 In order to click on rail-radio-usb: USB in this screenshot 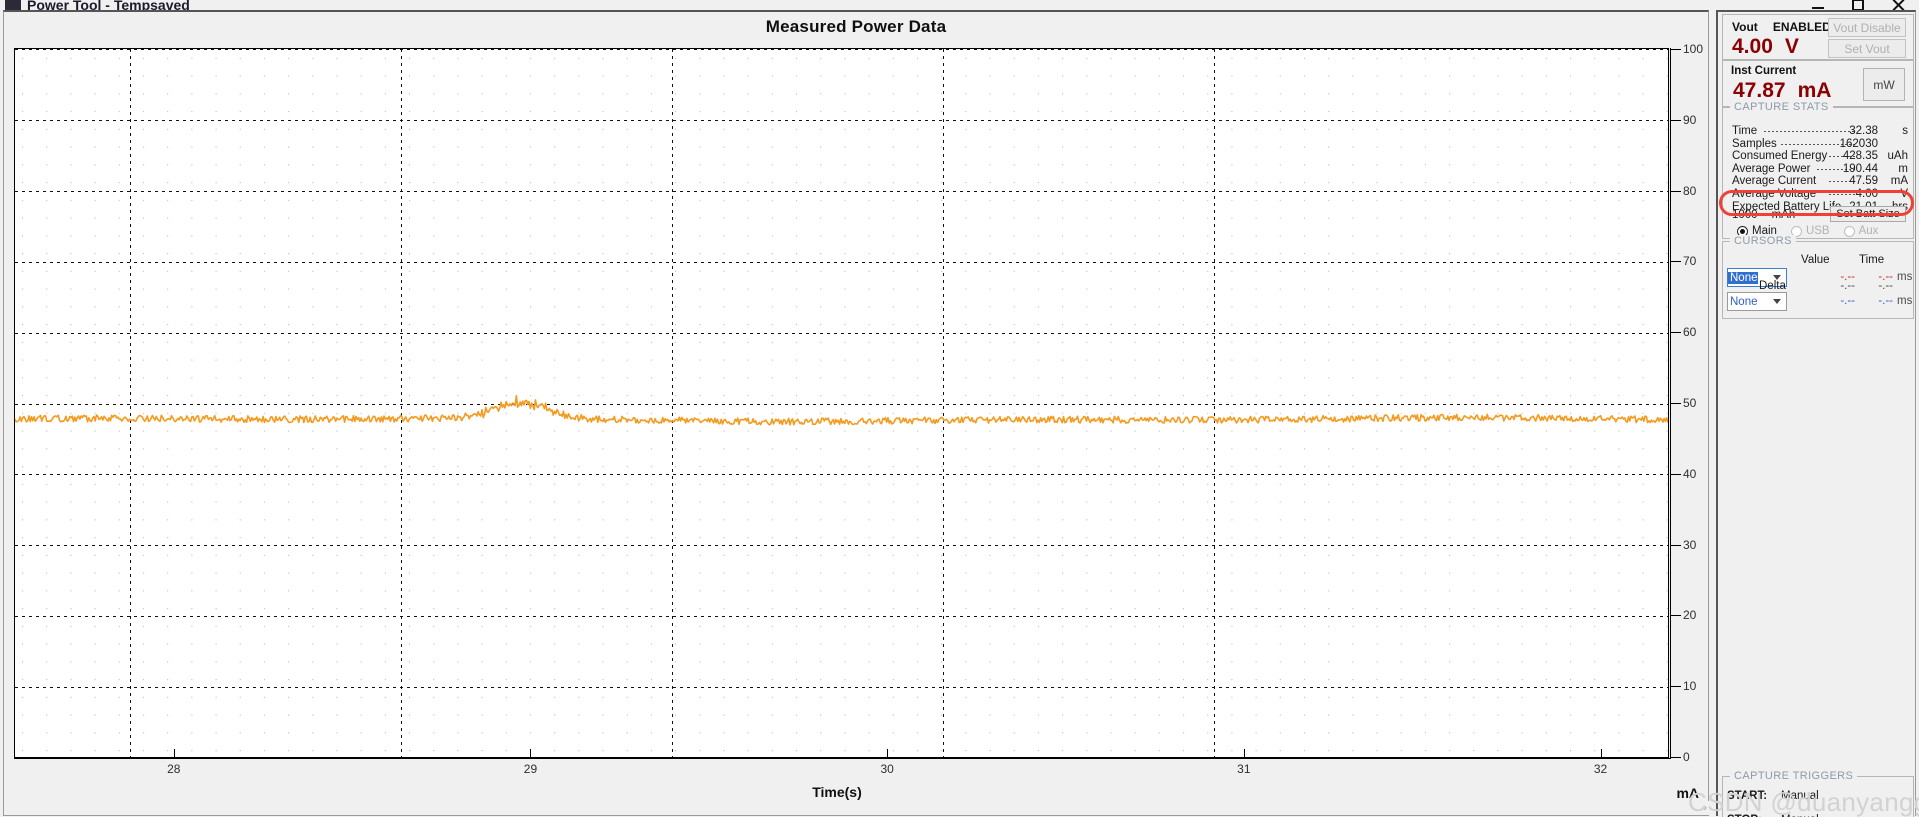, I will do `click(1810, 231)`.